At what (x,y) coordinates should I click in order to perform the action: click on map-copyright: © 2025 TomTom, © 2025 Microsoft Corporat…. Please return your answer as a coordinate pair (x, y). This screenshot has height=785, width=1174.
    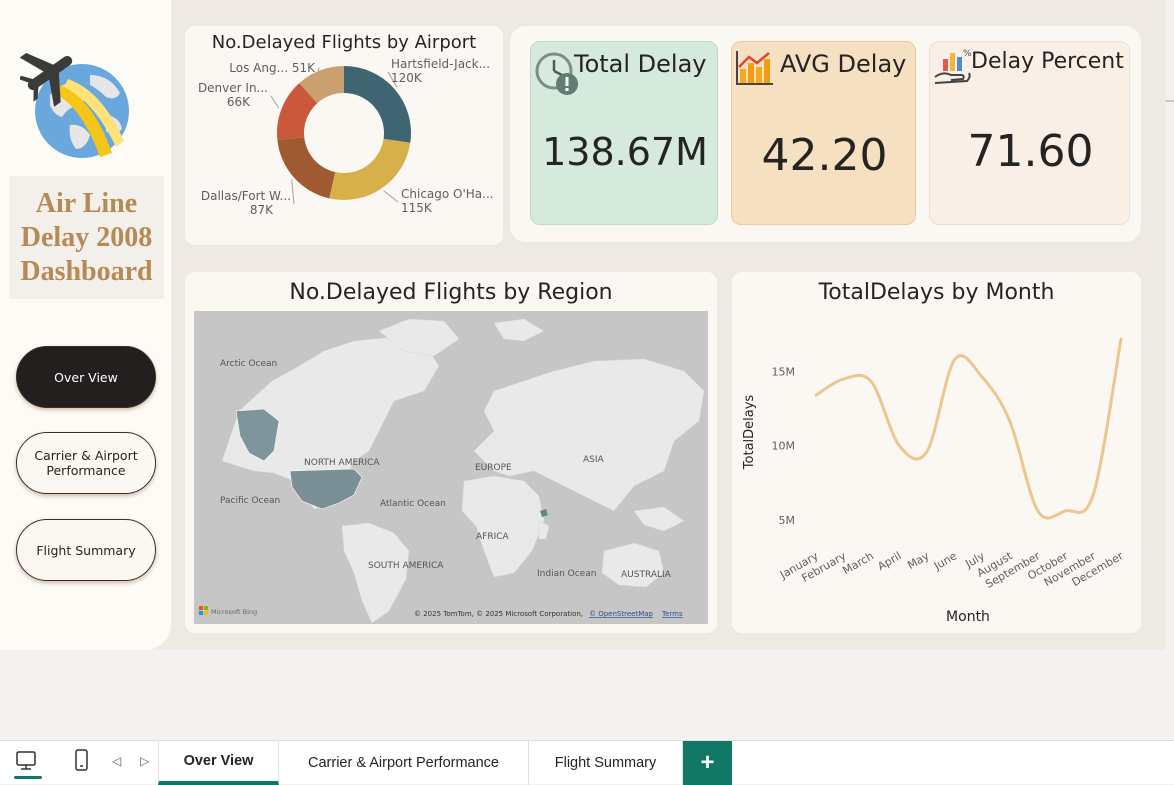
    Looking at the image, I should click on (498, 614).